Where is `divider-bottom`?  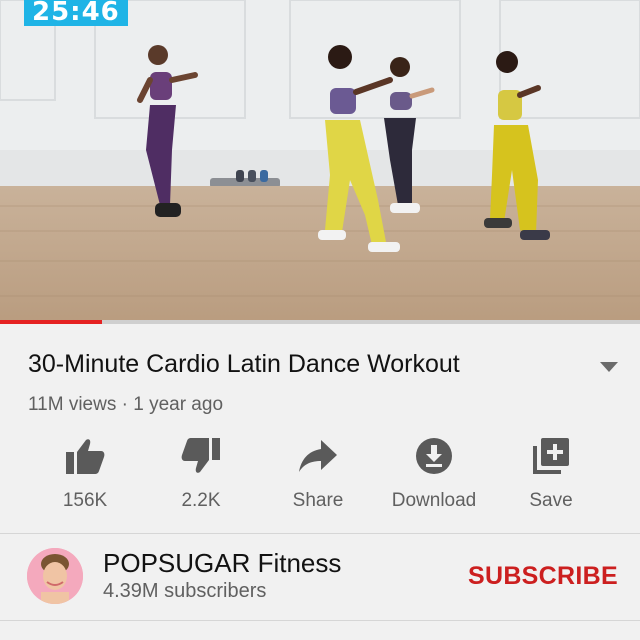
divider-bottom is located at coordinates (320, 620).